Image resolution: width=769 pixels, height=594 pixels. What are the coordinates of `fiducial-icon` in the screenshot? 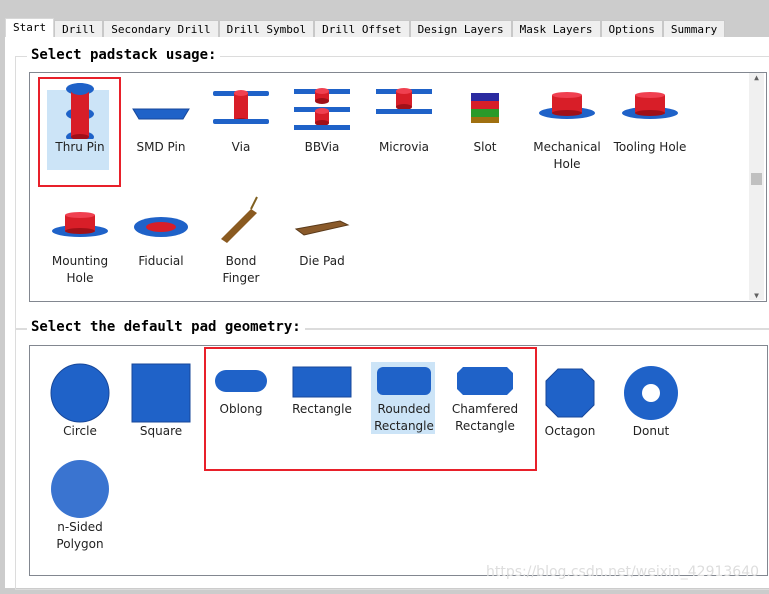 It's located at (161, 227).